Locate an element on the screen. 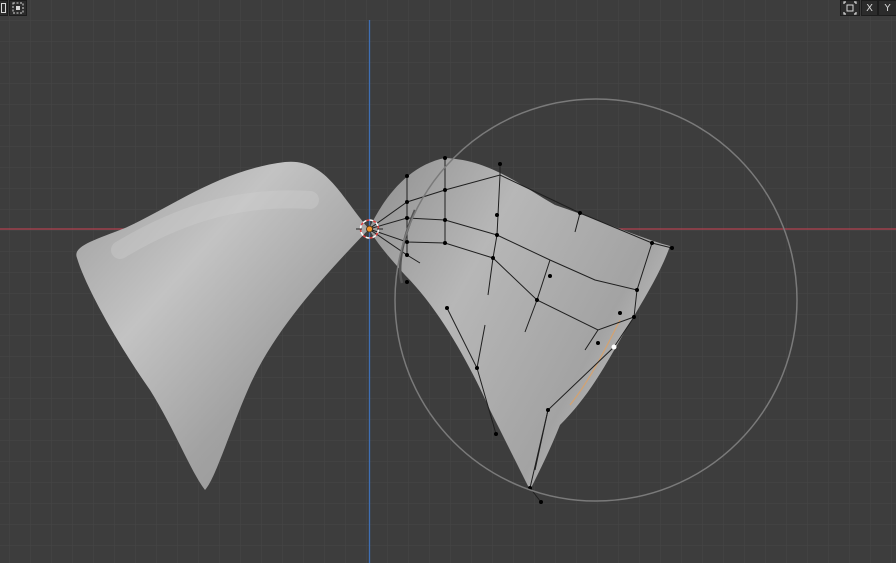 Image resolution: width=896 pixels, height=563 pixels. mirror-x-label: X is located at coordinates (869, 8).